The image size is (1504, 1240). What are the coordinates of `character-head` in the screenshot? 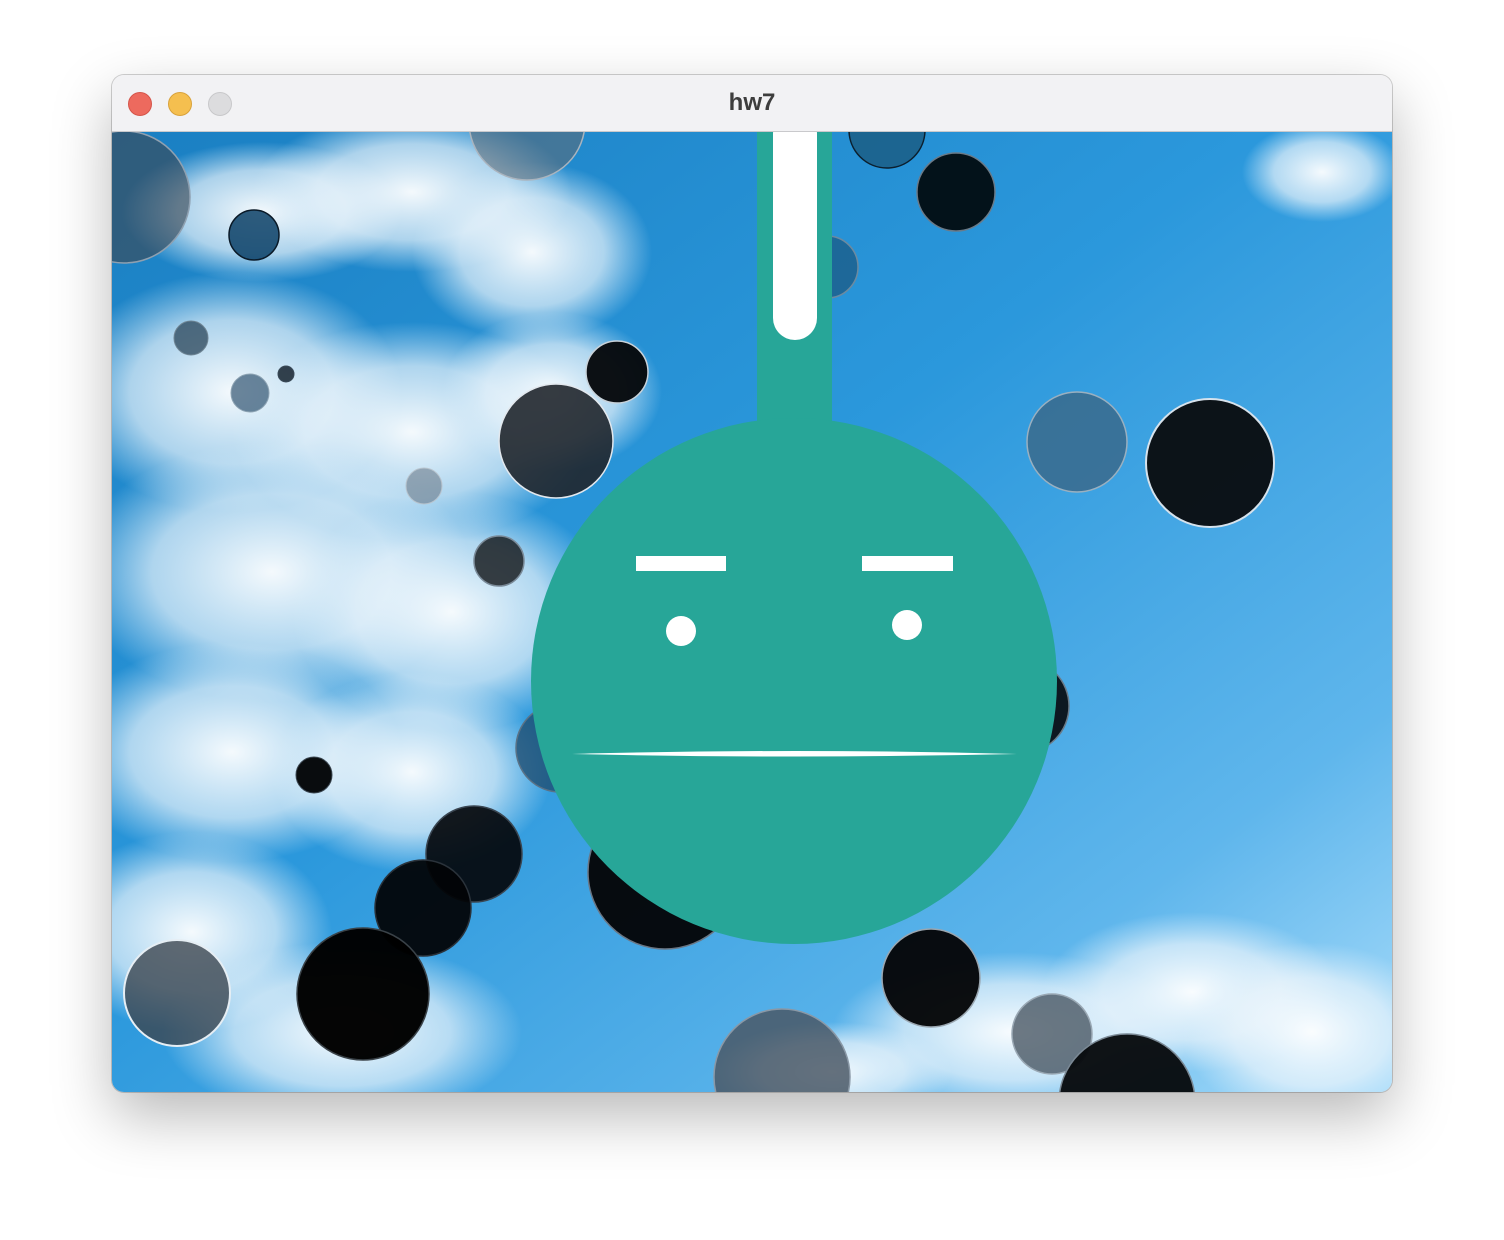 It's located at (794, 681).